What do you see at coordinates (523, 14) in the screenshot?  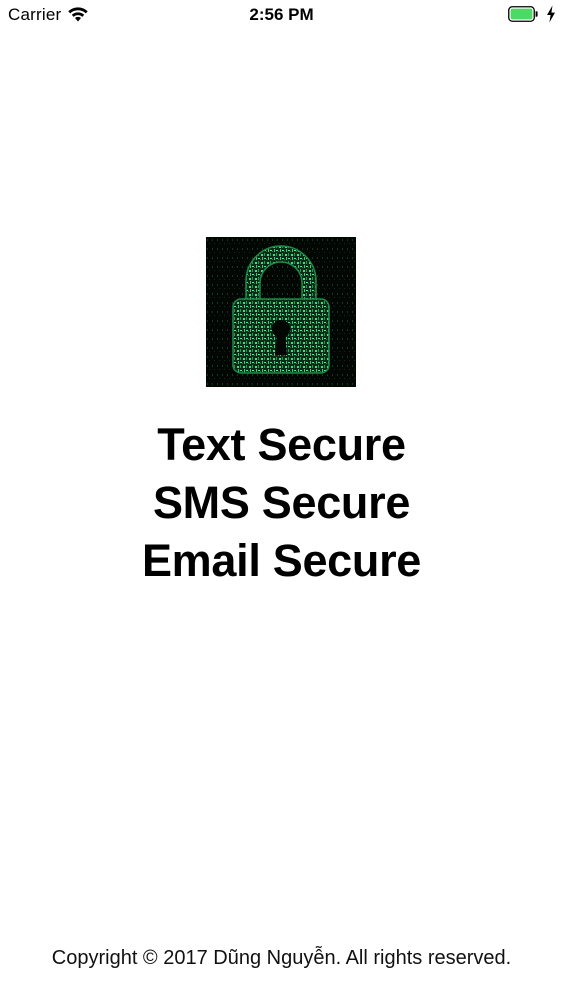 I see `battery-icon` at bounding box center [523, 14].